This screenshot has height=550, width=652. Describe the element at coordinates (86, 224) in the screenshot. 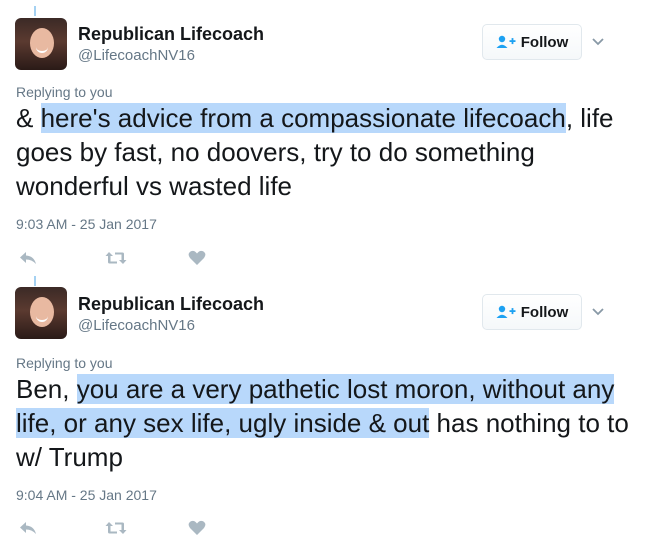

I see `timestamp: 9:03 AM - 25 Jan 2017` at that location.